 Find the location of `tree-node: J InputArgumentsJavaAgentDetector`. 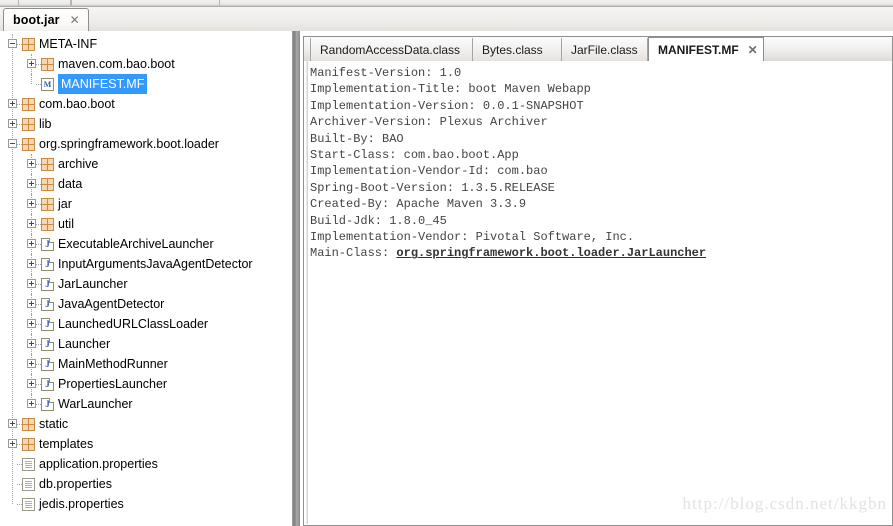

tree-node: J InputArgumentsJavaAgentDetector is located at coordinates (144, 264).